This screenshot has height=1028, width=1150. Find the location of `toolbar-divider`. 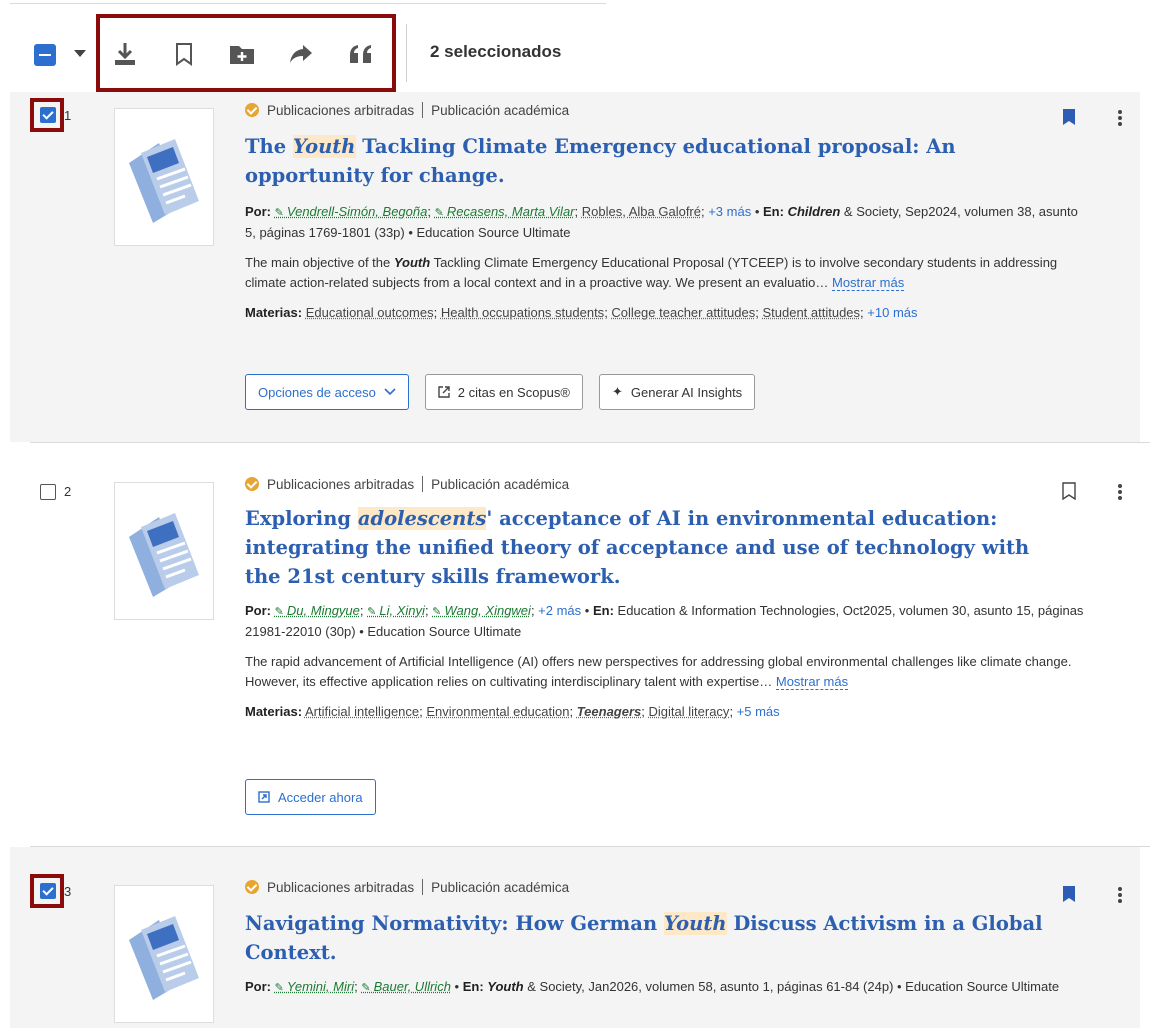

toolbar-divider is located at coordinates (406, 53).